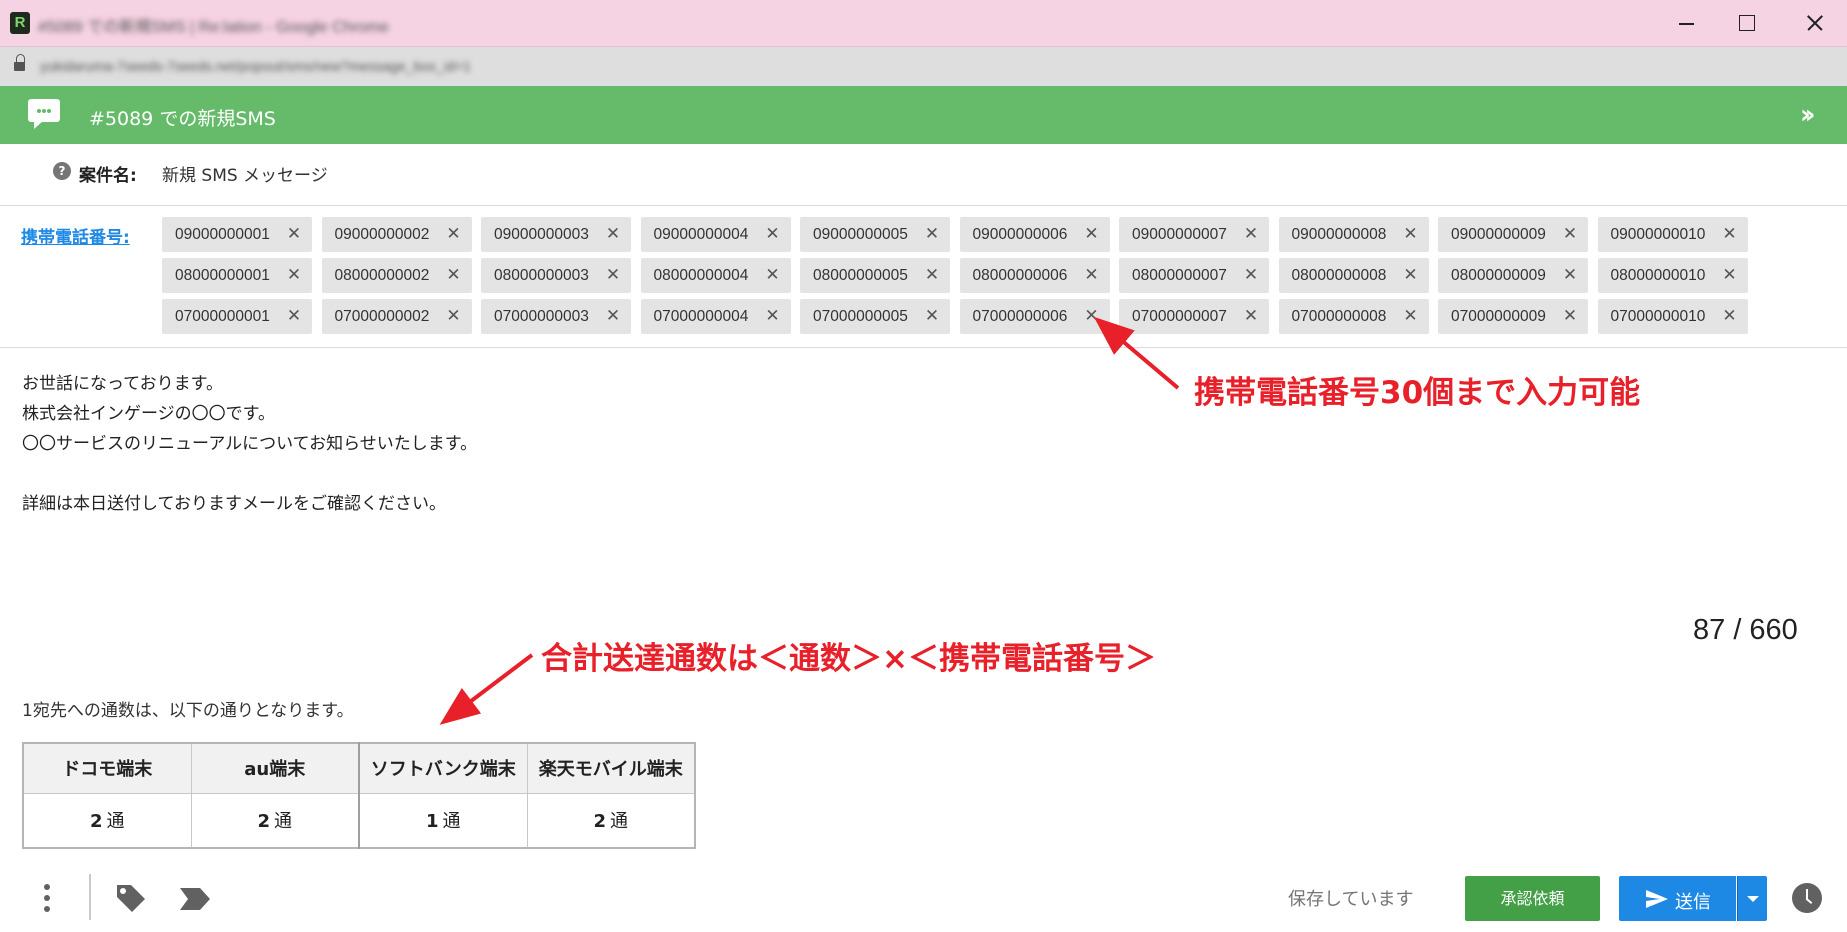 The height and width of the screenshot is (932, 1847). Describe the element at coordinates (237, 275) in the screenshot. I see `phone-chip: 08000000001 ✕` at that location.